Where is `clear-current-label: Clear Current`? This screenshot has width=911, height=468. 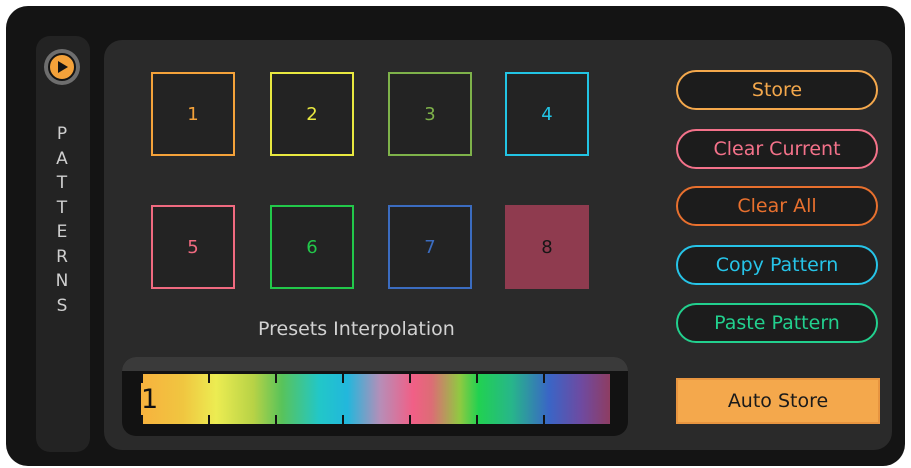
clear-current-label: Clear Current is located at coordinates (777, 149).